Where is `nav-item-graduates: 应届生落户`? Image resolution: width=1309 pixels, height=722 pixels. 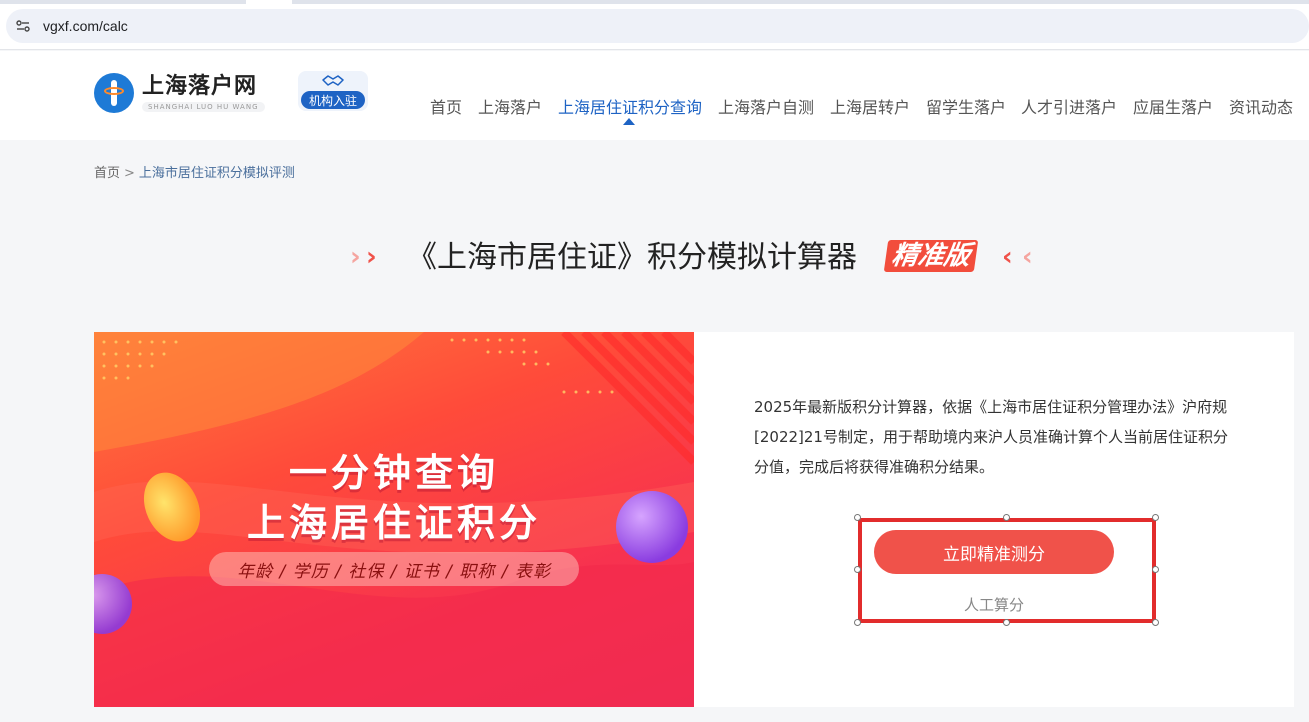 nav-item-graduates: 应届生落户 is located at coordinates (1173, 106).